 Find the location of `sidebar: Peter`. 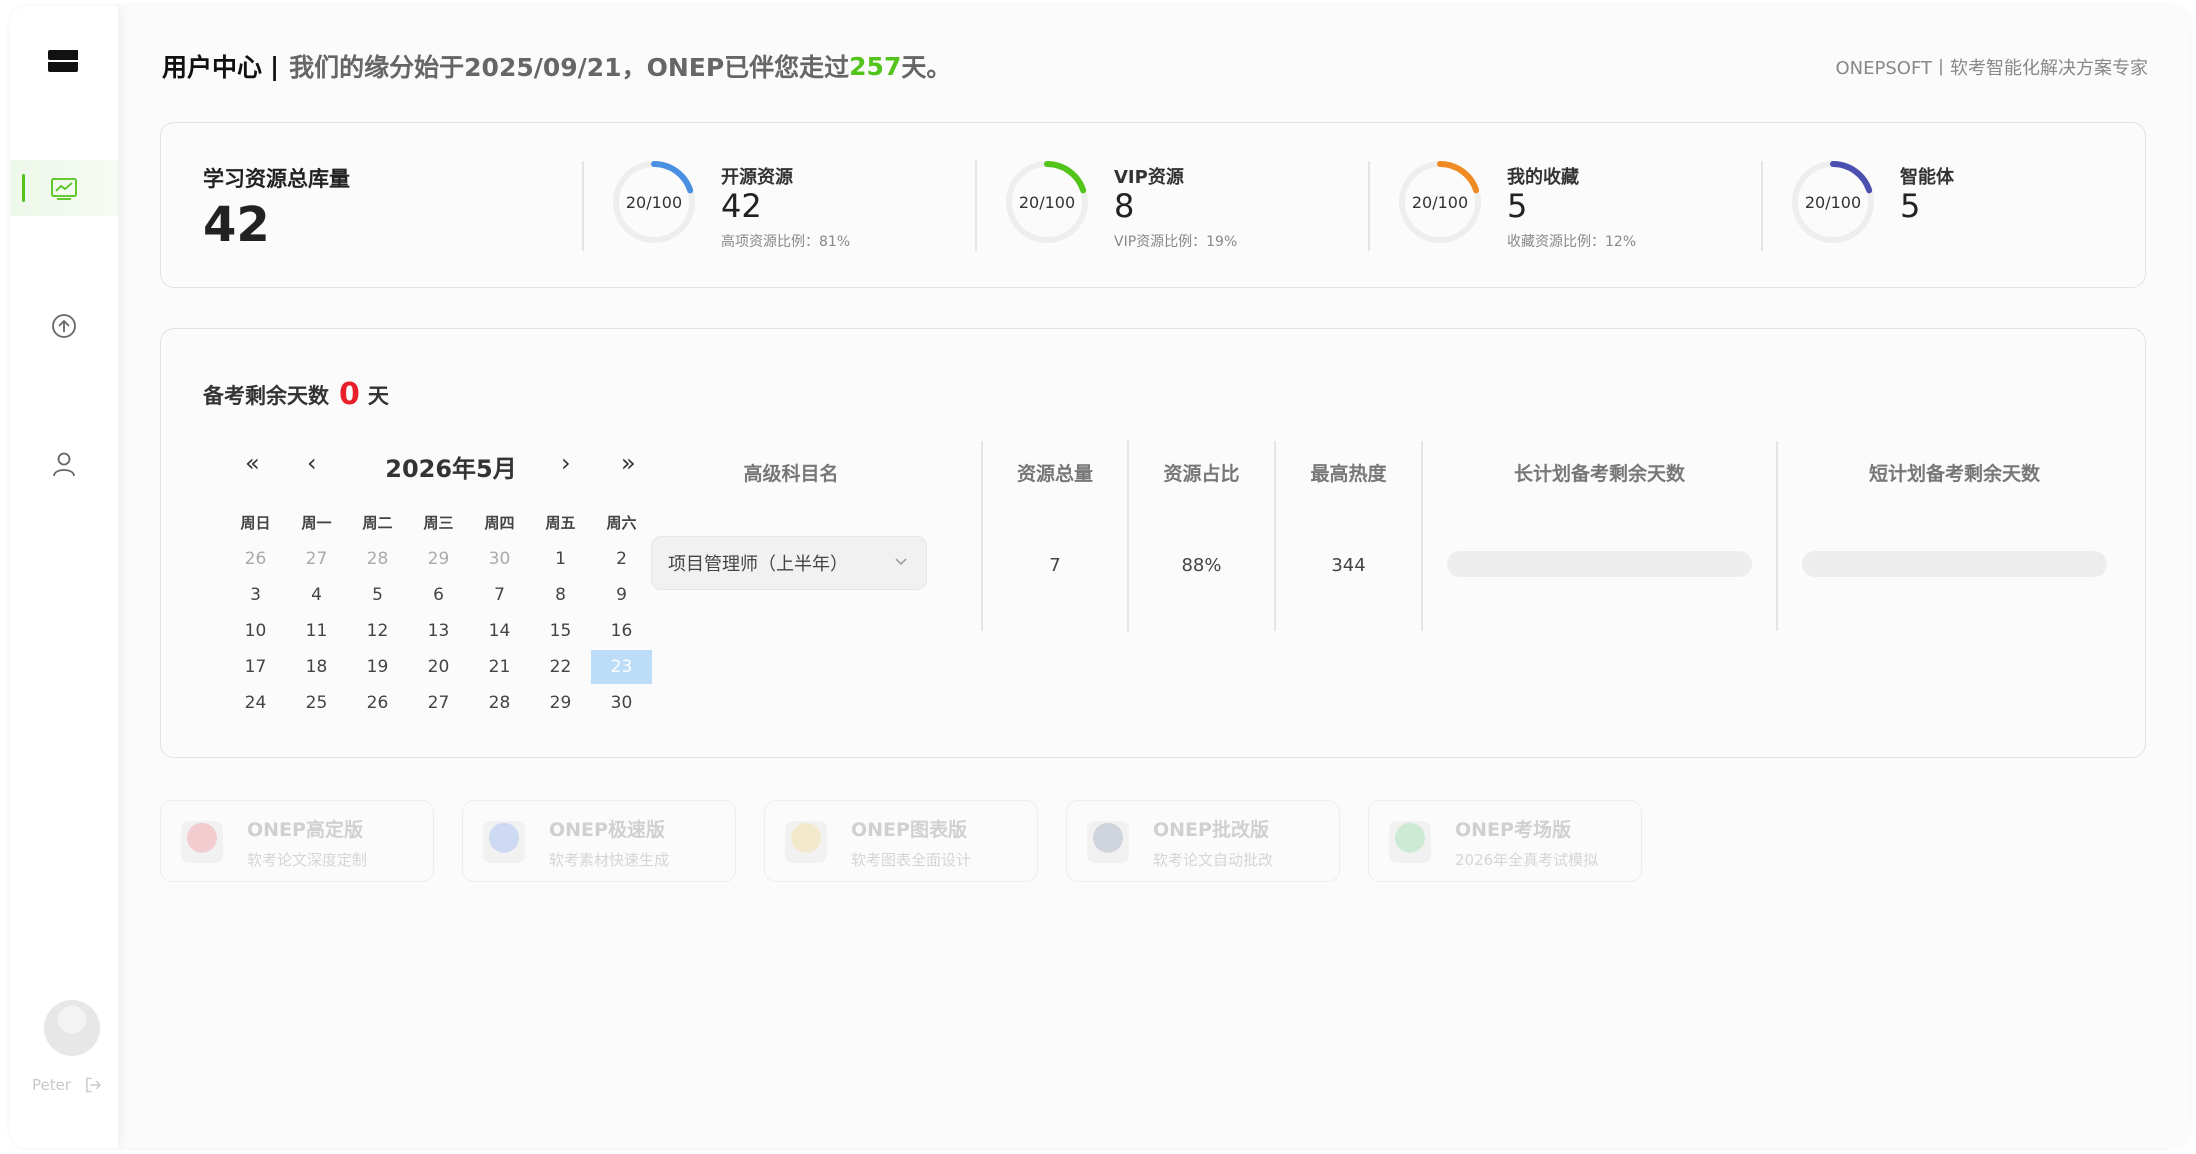

sidebar: Peter is located at coordinates (64, 577).